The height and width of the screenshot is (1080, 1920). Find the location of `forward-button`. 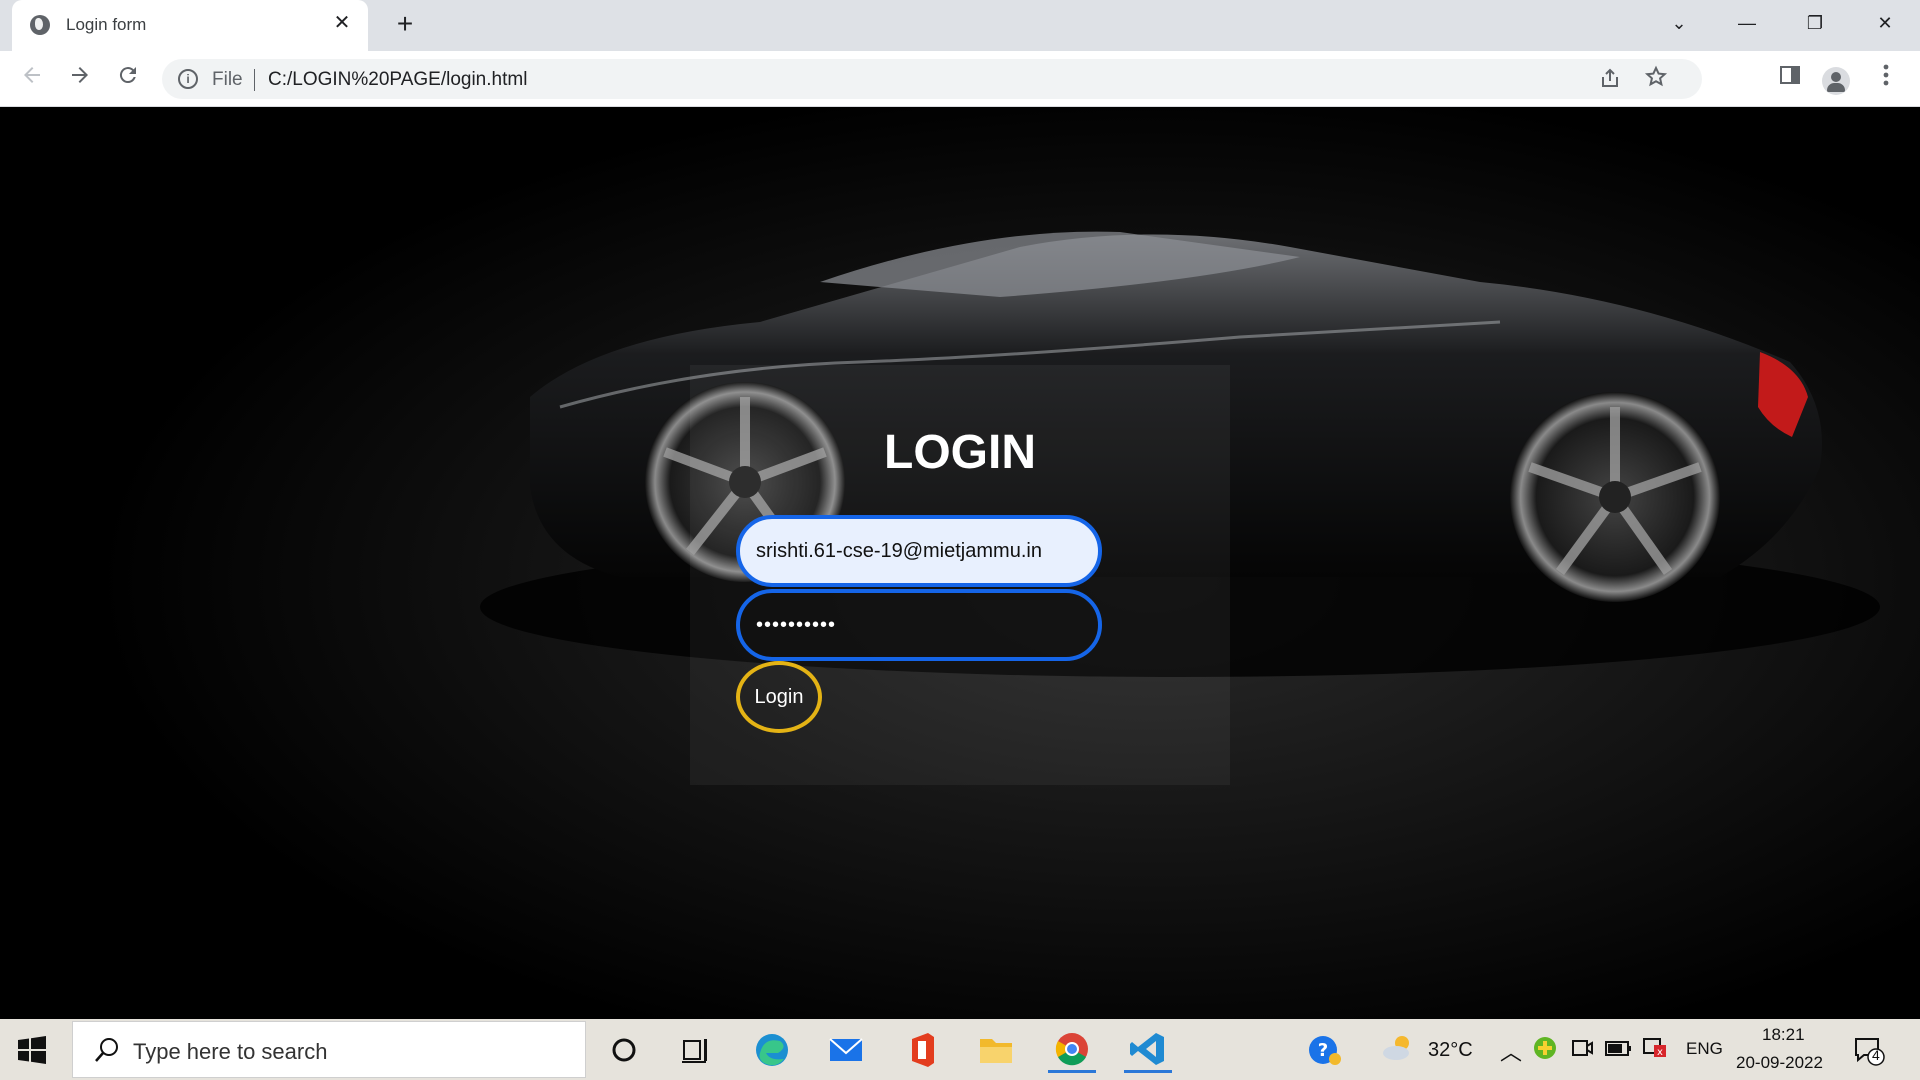

forward-button is located at coordinates (80, 79).